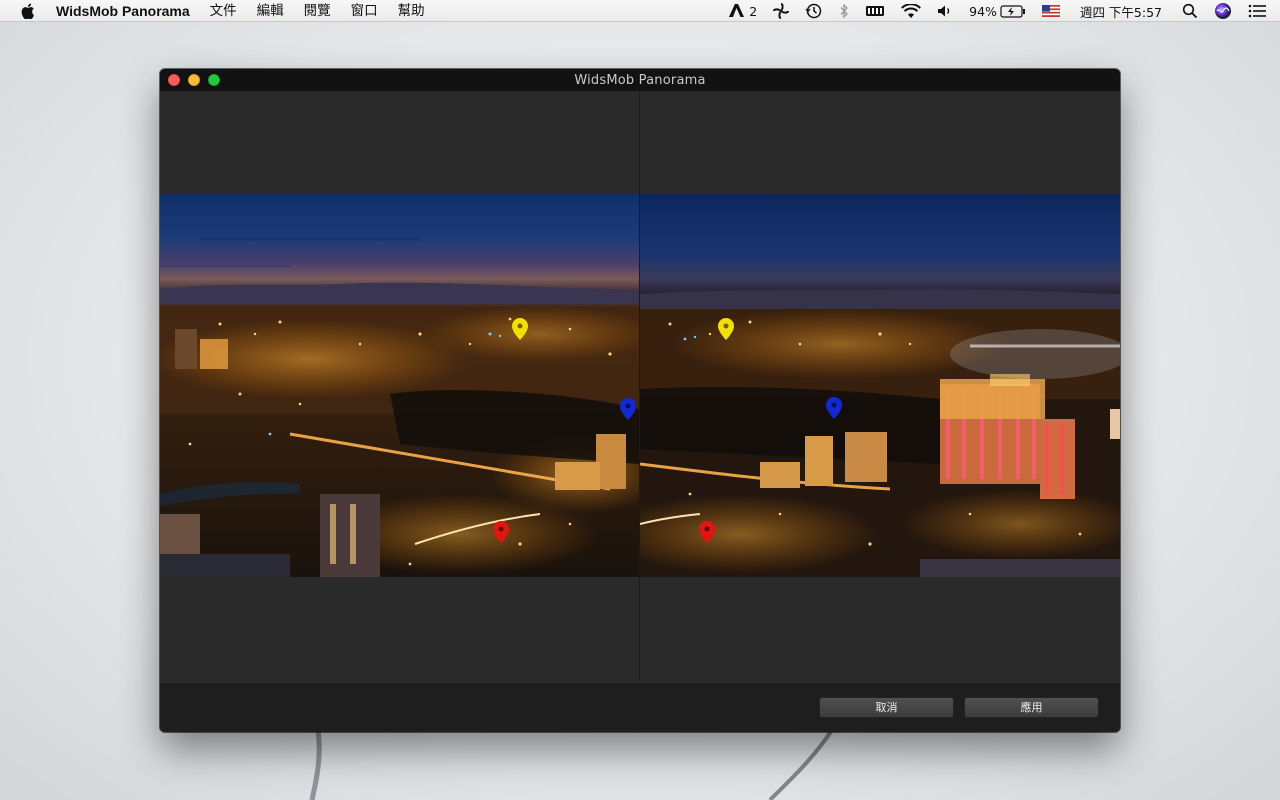 Image resolution: width=1280 pixels, height=800 pixels. I want to click on cancel-button: 取消, so click(886, 707).